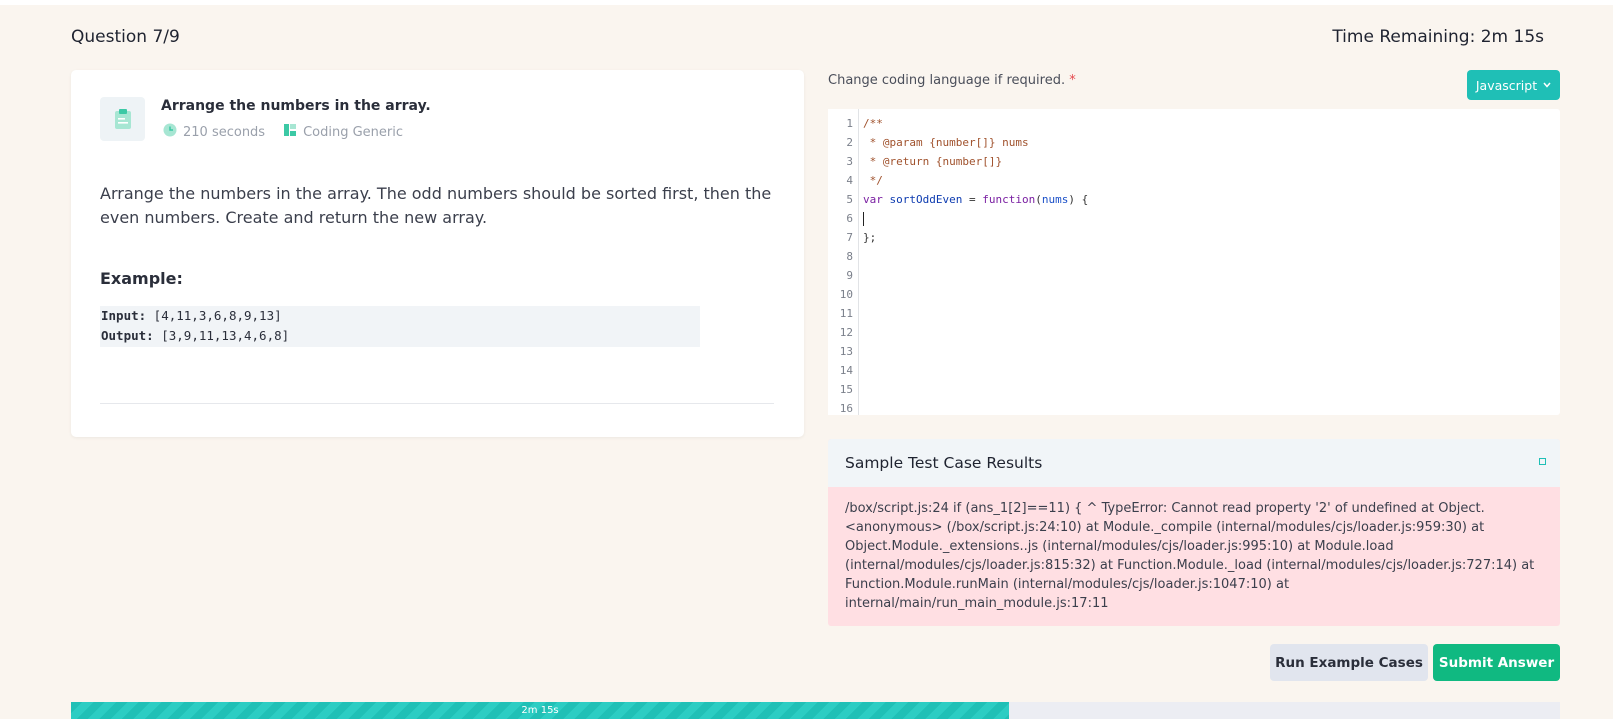 The image size is (1613, 719). What do you see at coordinates (122, 119) in the screenshot?
I see `clipboard-icon` at bounding box center [122, 119].